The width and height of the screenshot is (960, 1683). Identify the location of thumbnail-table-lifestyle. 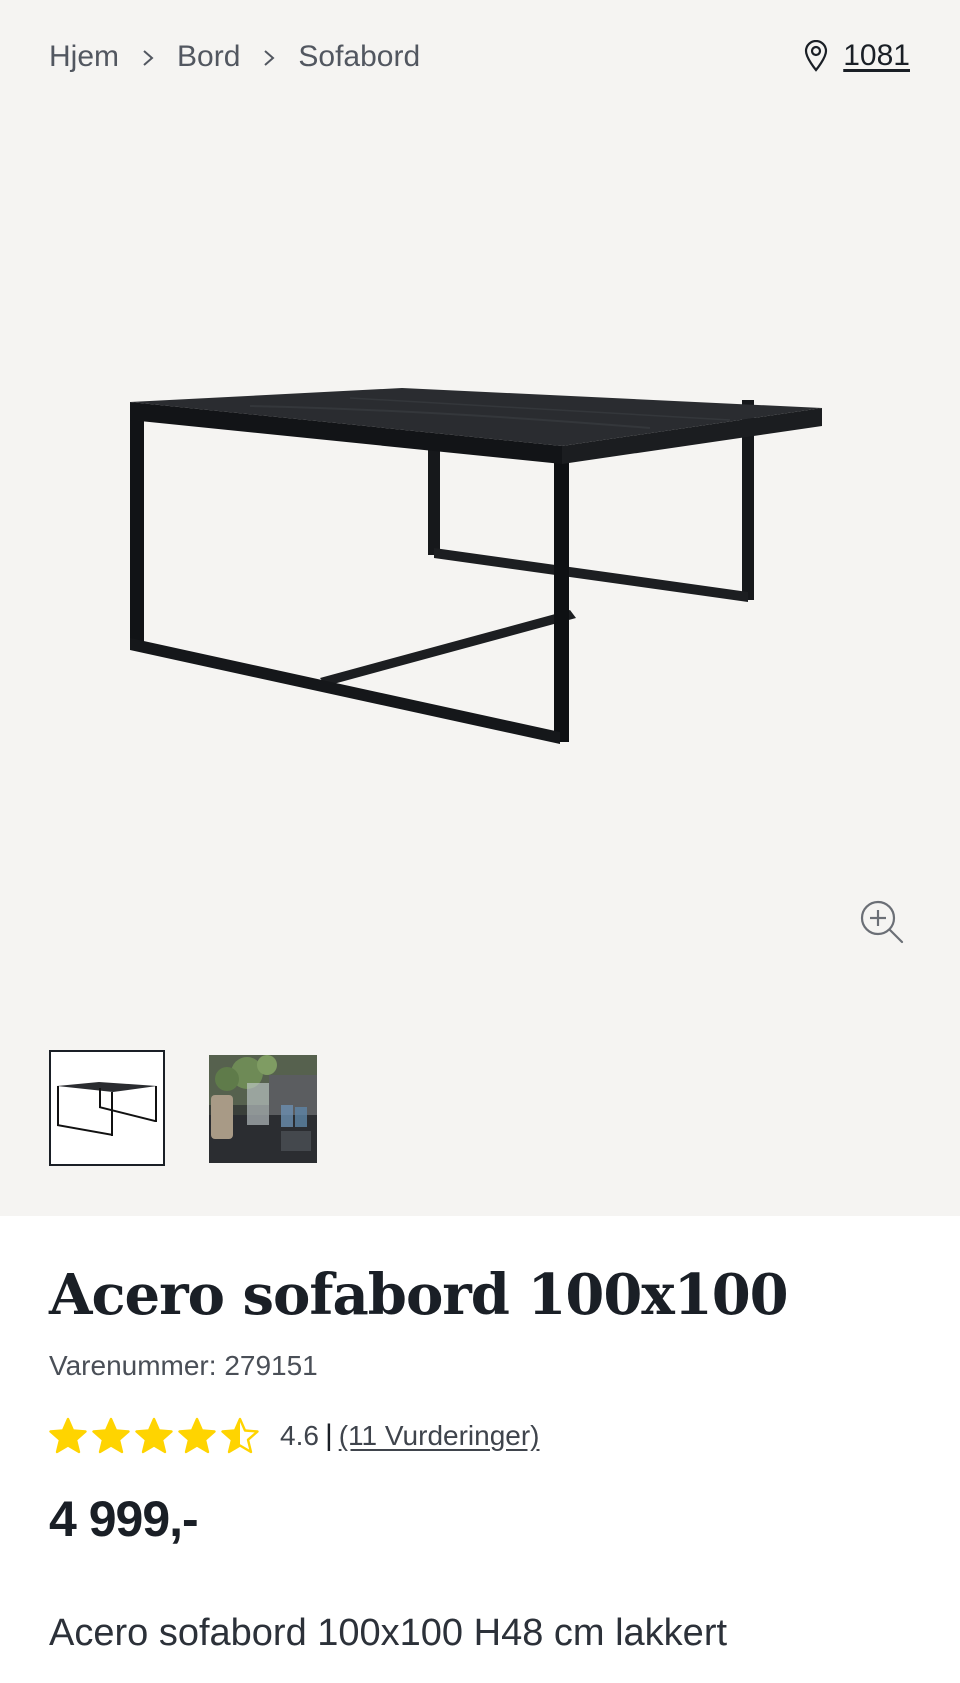
(263, 1109).